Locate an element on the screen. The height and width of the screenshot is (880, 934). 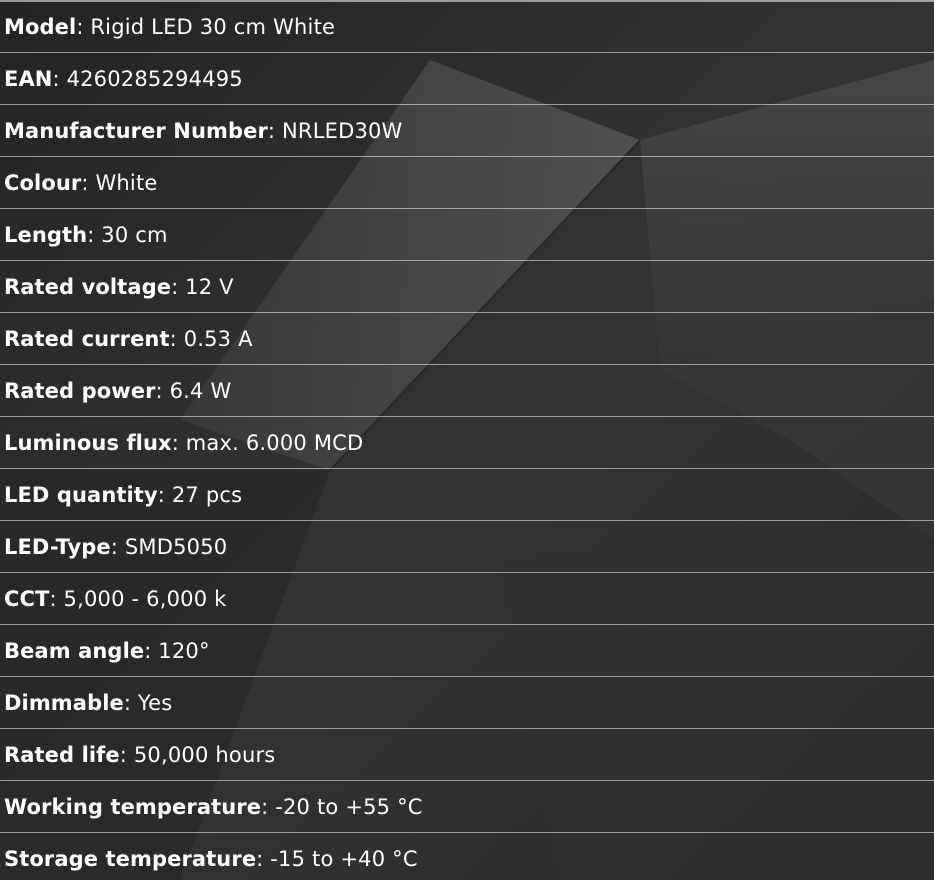
spec-label: Dimmable is located at coordinates (64, 702).